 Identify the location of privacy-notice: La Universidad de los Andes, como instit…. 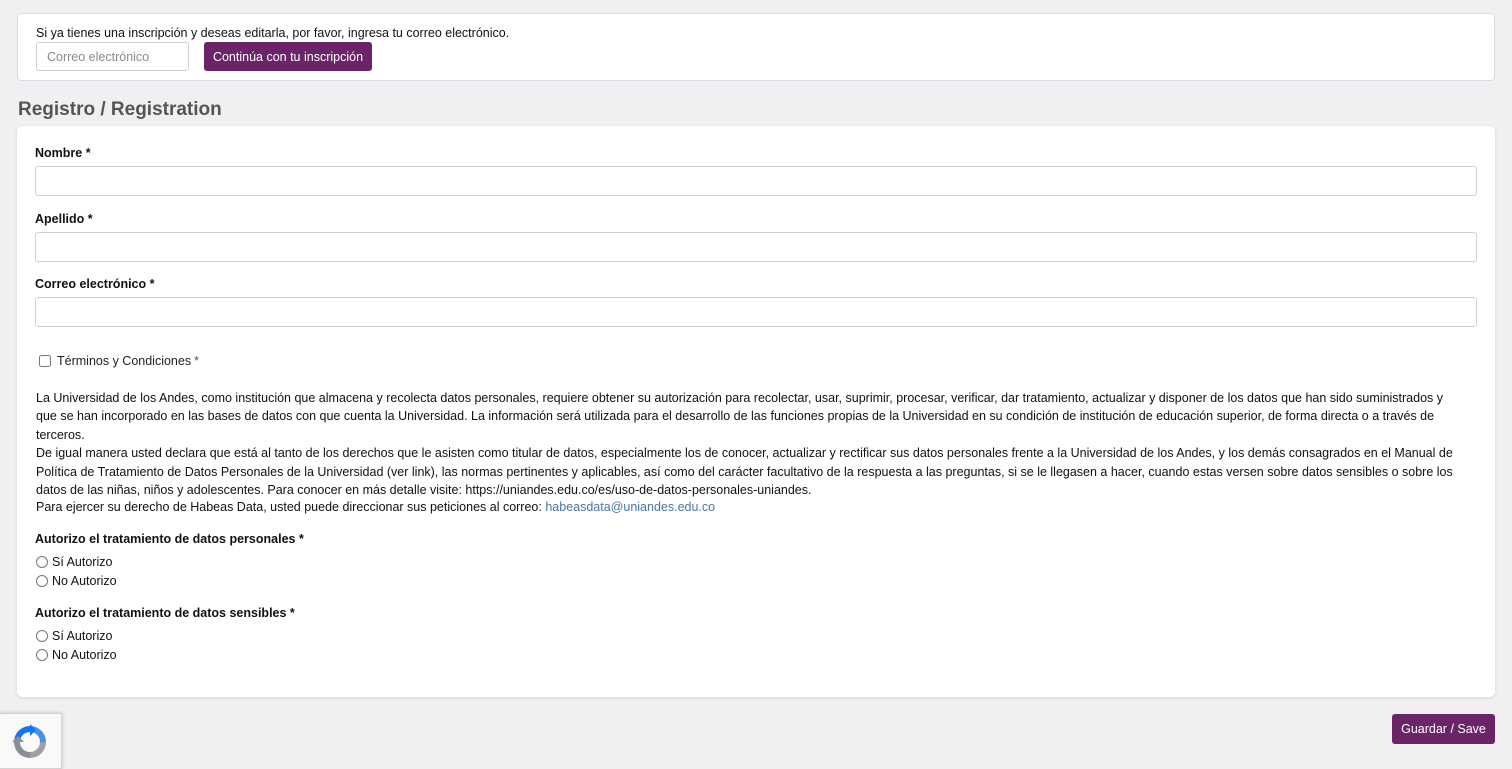
(751, 444).